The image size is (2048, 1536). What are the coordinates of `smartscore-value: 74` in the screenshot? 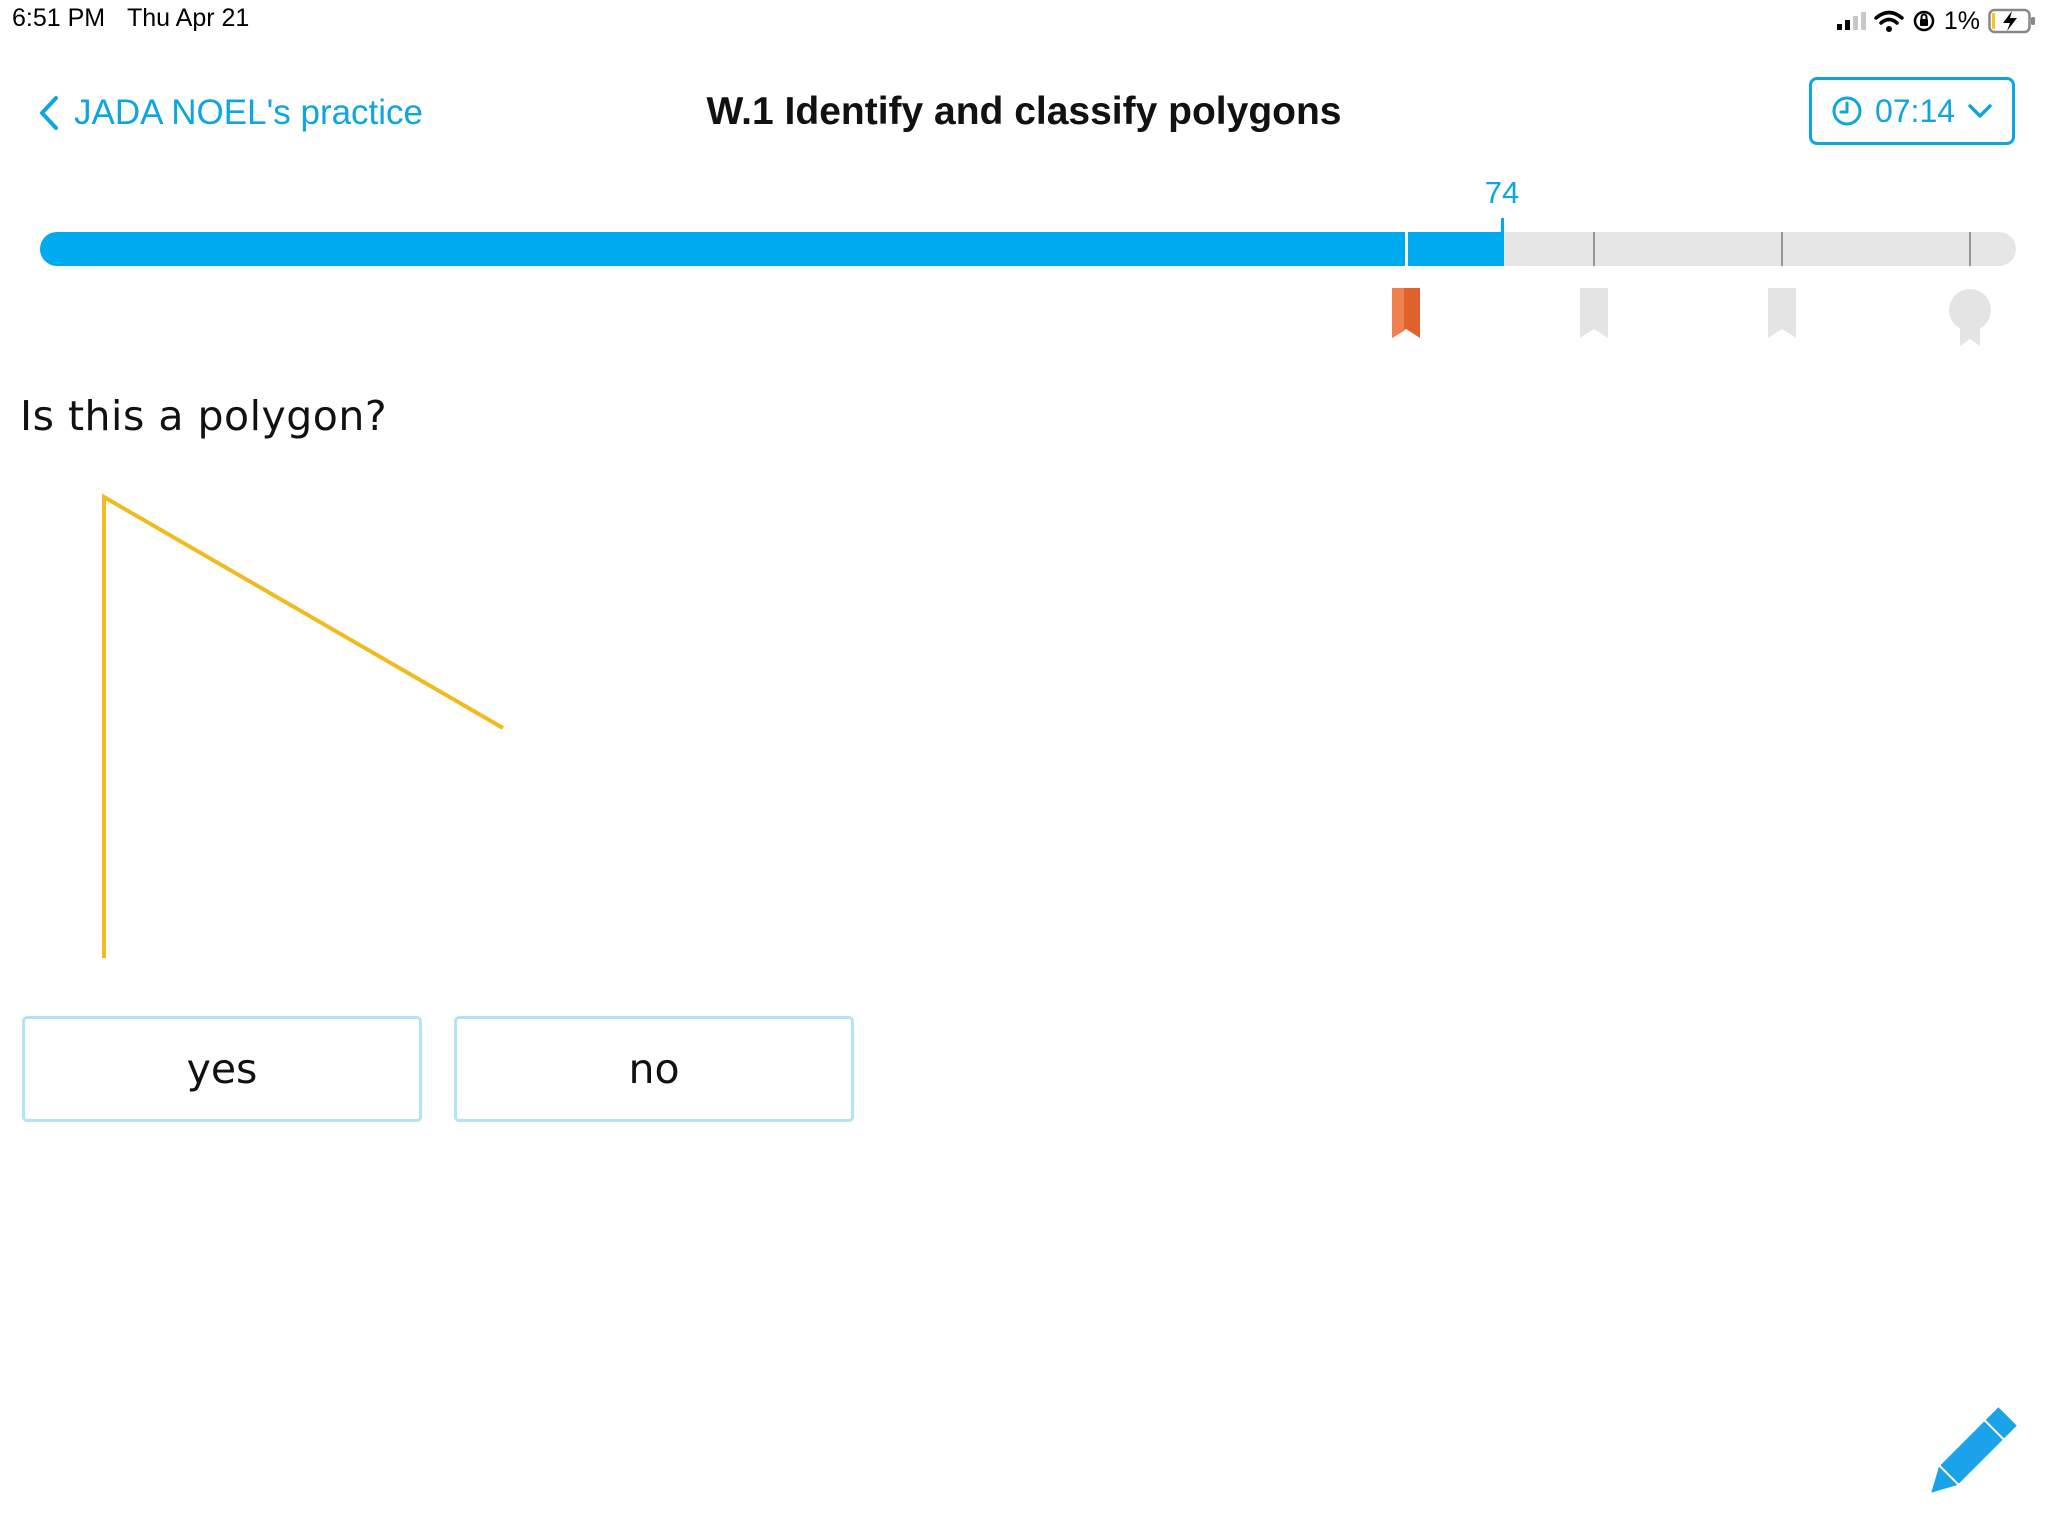 It's located at (1502, 192).